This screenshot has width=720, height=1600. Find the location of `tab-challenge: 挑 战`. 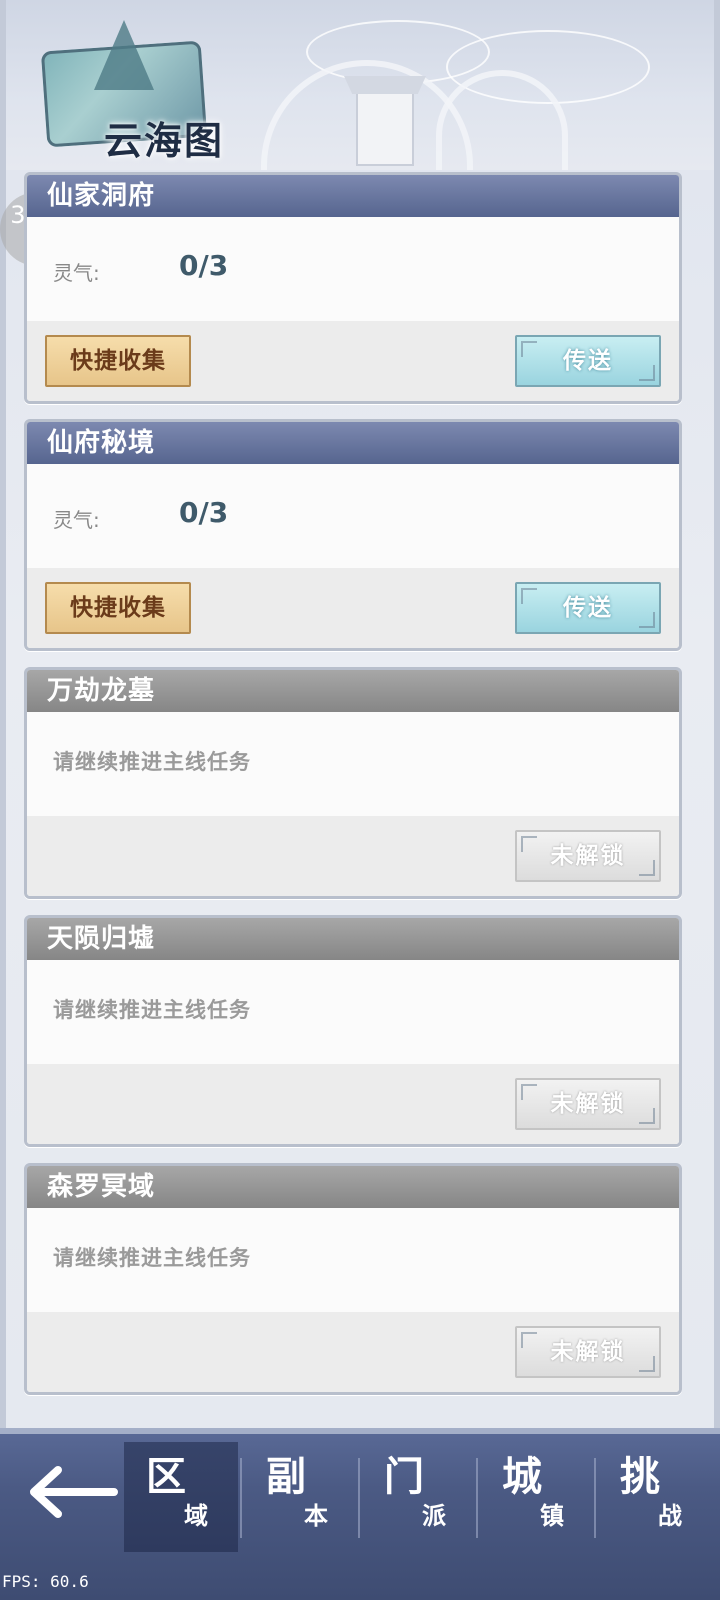

tab-challenge: 挑 战 is located at coordinates (655, 1497).